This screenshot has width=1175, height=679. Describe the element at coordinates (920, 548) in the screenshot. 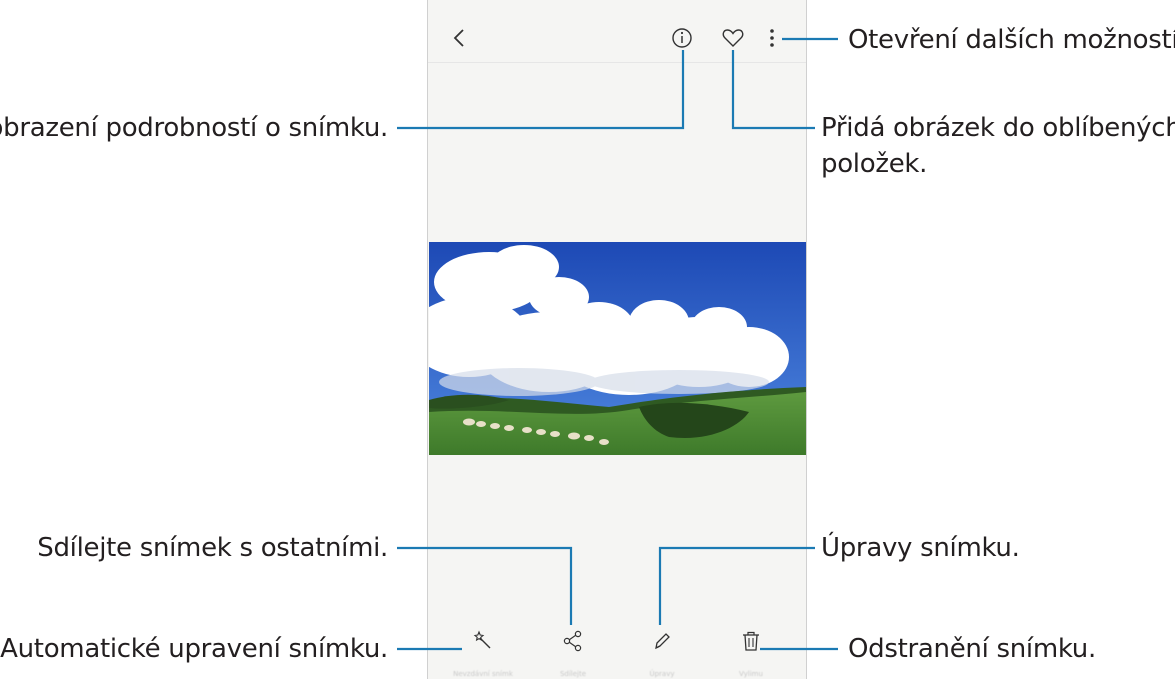

I see `callout-edit: Úpravy snímku.` at that location.